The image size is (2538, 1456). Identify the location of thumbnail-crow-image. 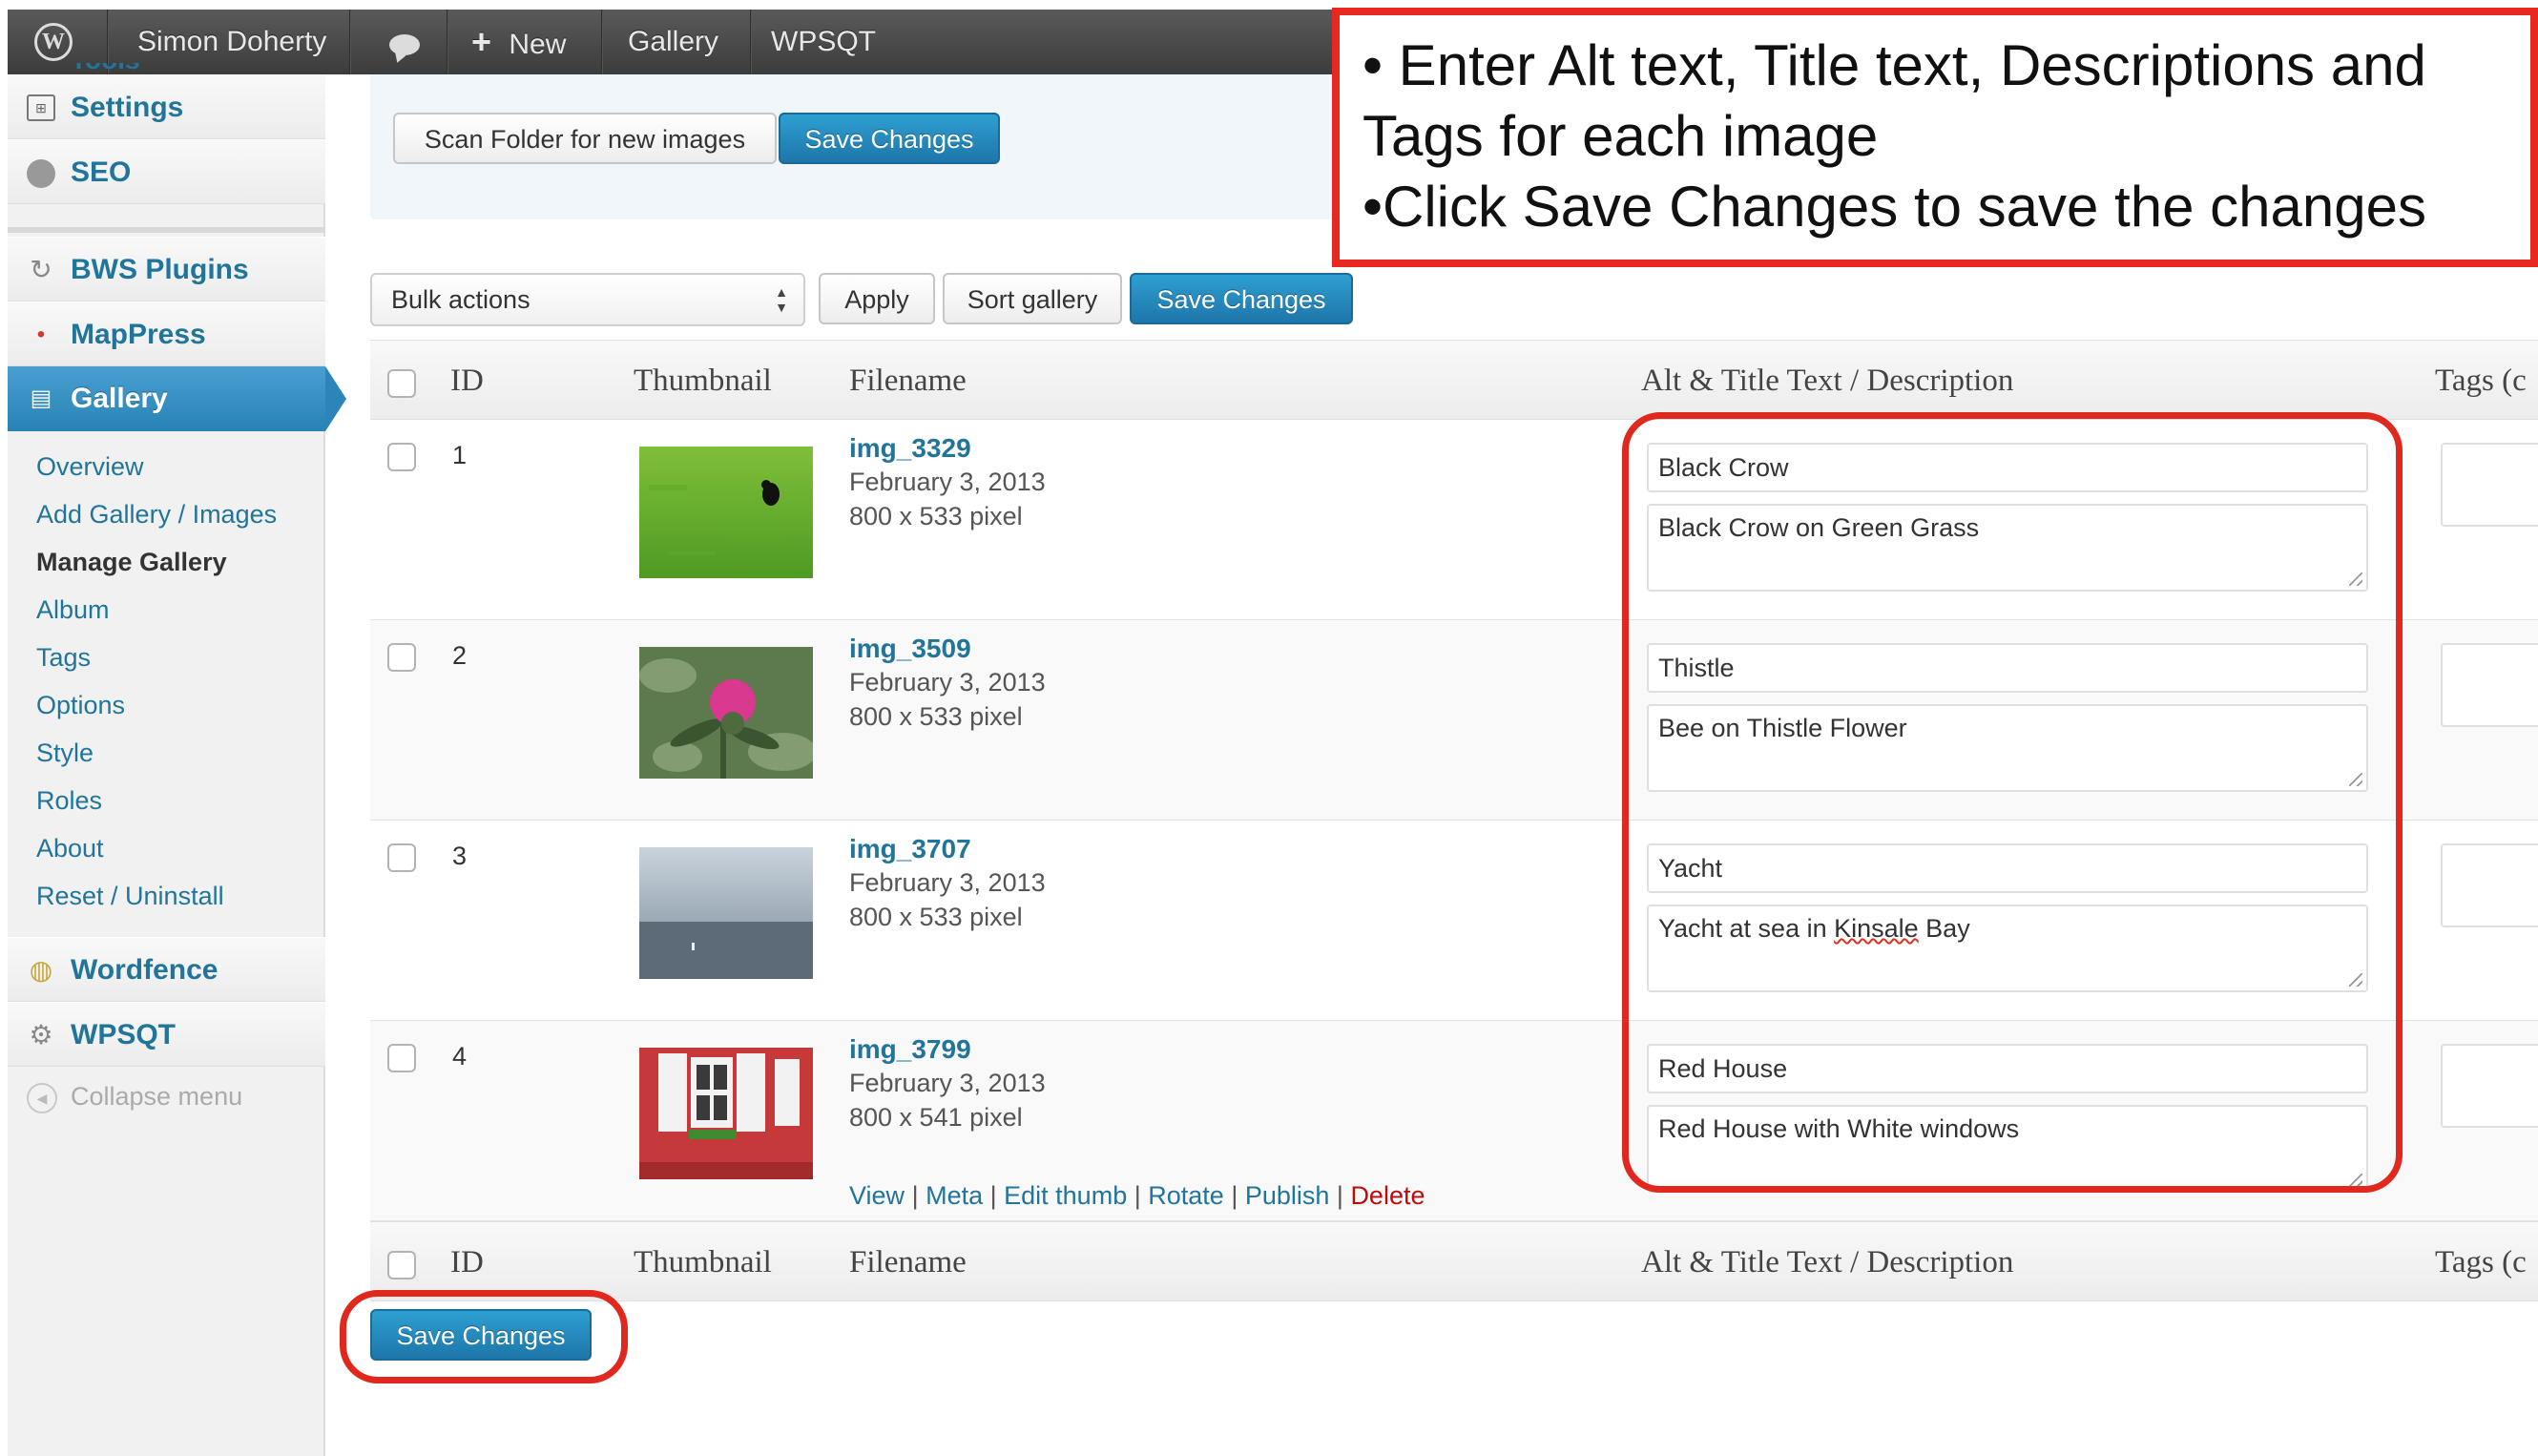
(726, 512).